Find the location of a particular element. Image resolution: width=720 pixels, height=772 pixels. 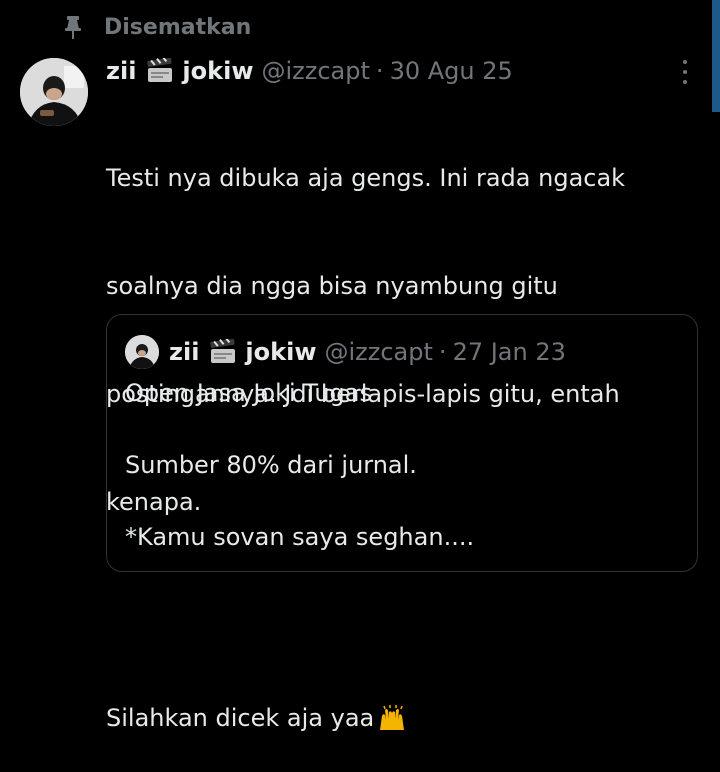

more-options-icon is located at coordinates (685, 72).